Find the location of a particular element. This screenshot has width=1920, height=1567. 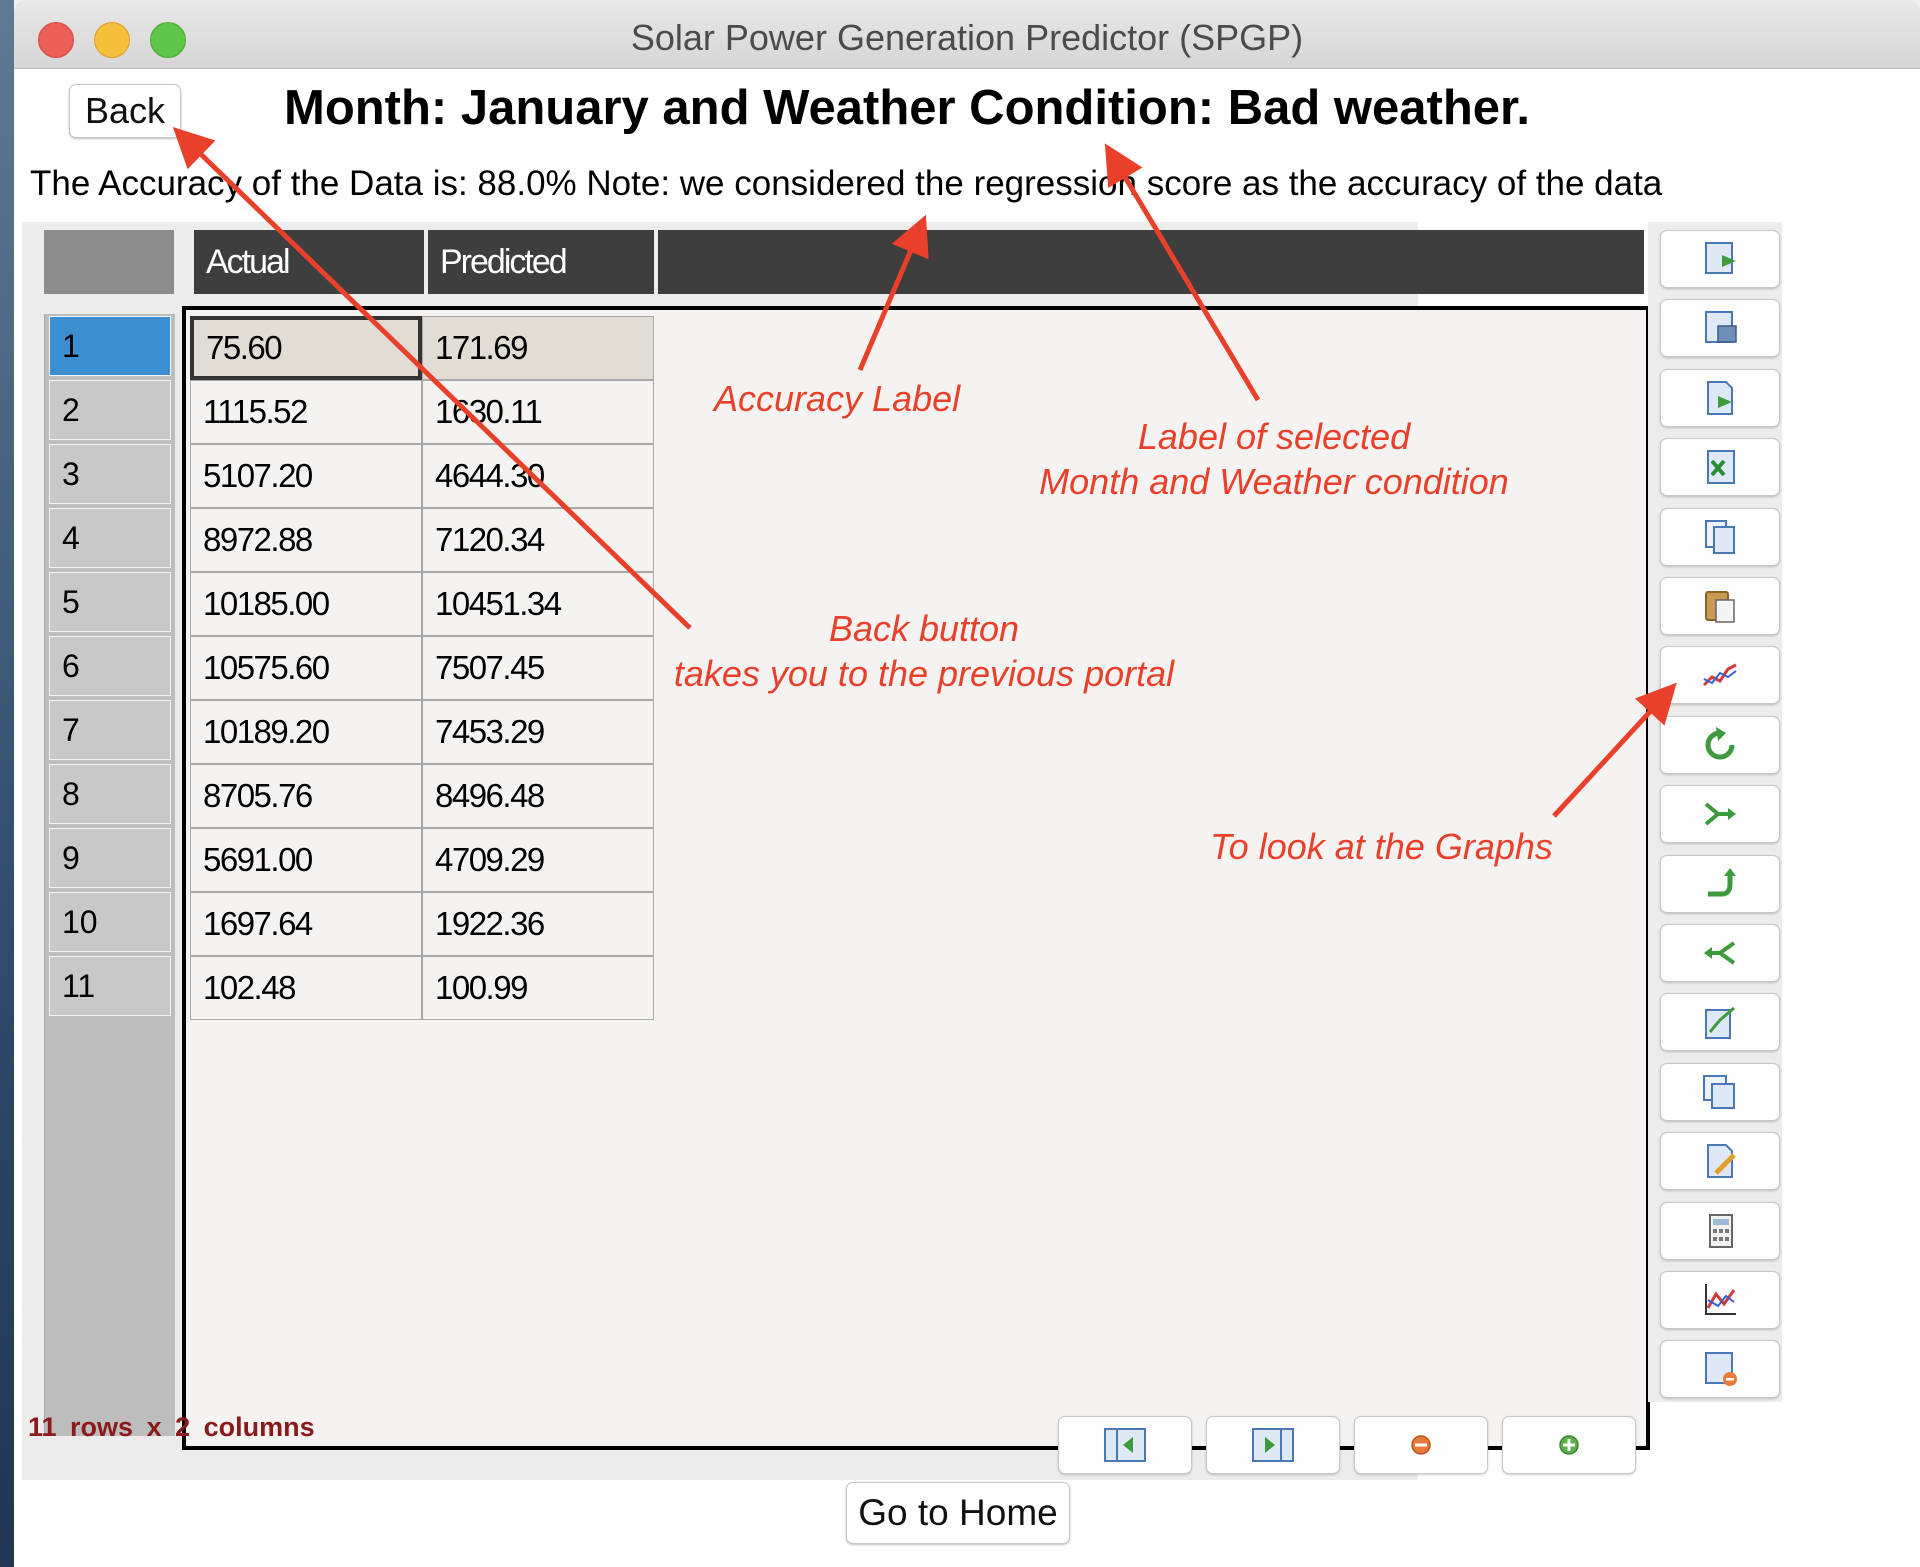

arrow-to-heading is located at coordinates (1182, 272).